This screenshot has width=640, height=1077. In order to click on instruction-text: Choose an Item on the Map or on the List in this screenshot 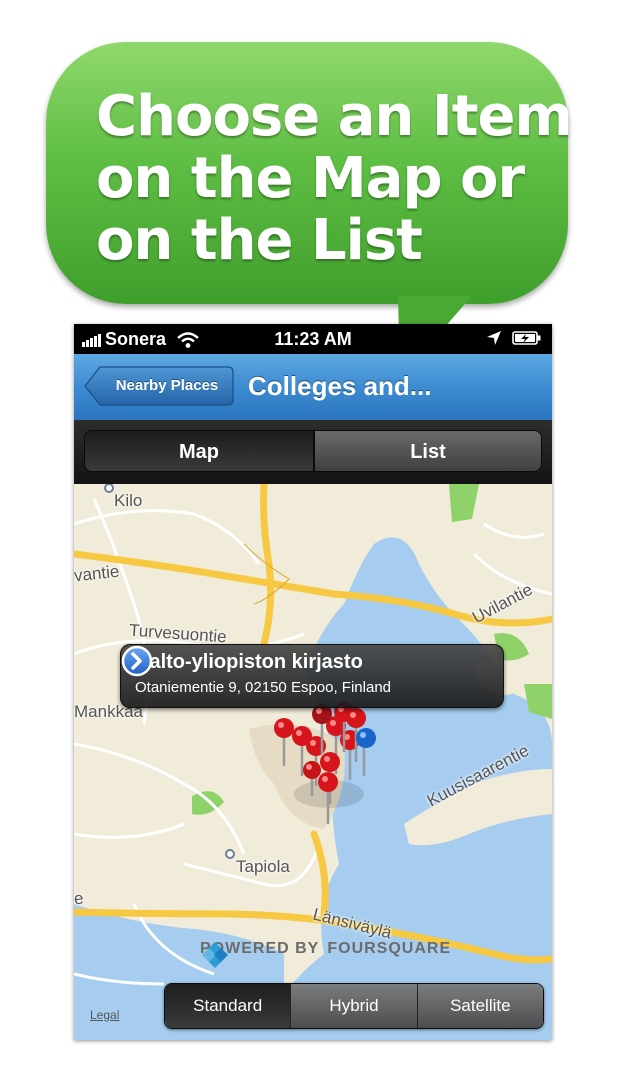, I will do `click(334, 178)`.